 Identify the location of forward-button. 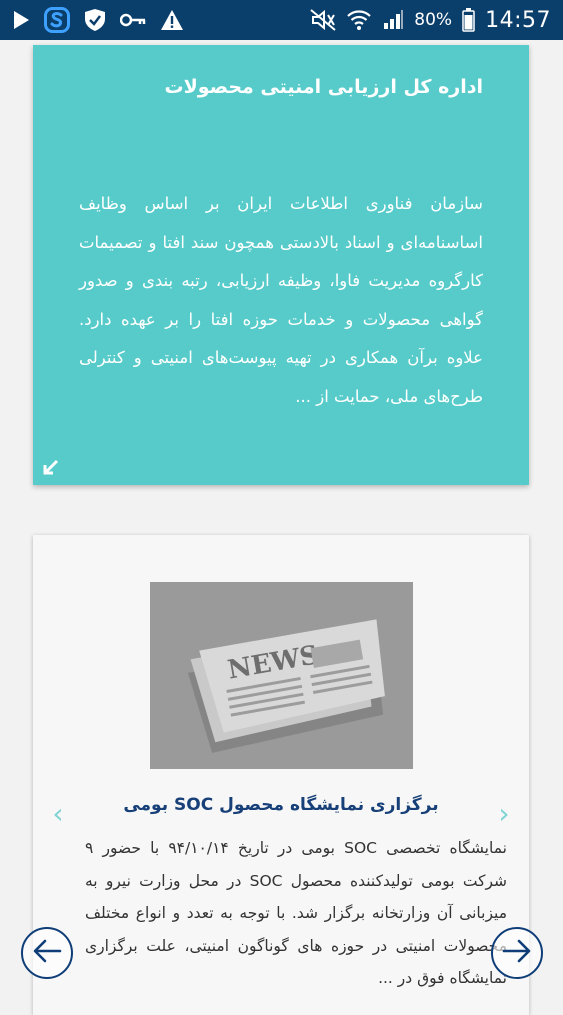
(517, 953).